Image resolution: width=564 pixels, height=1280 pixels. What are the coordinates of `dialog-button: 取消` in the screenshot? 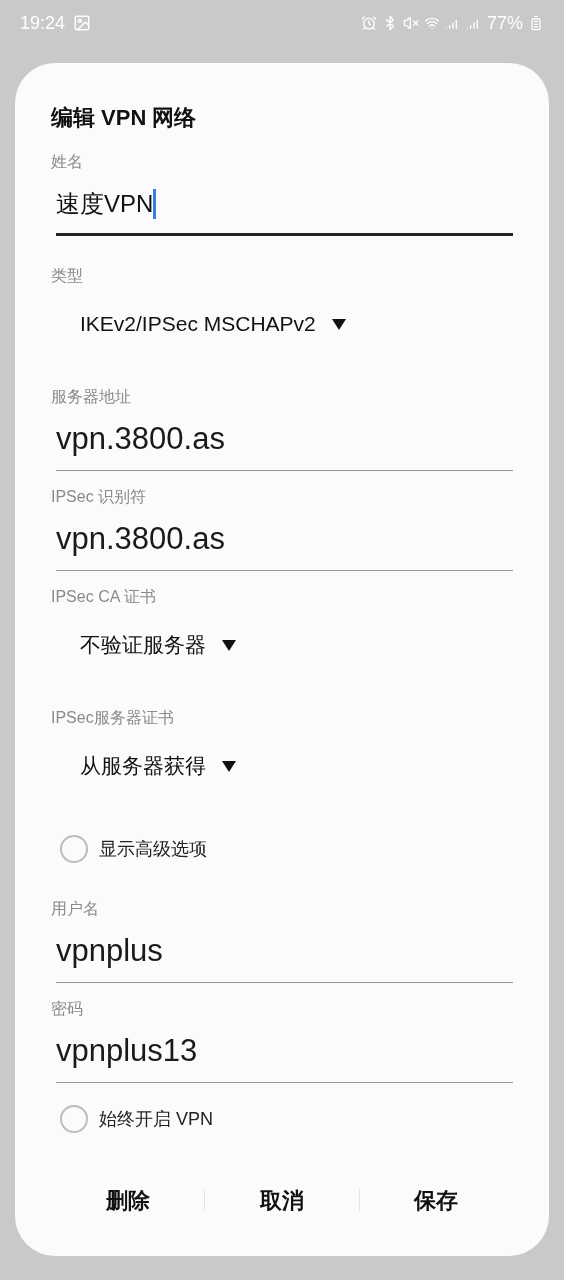 It's located at (282, 1200).